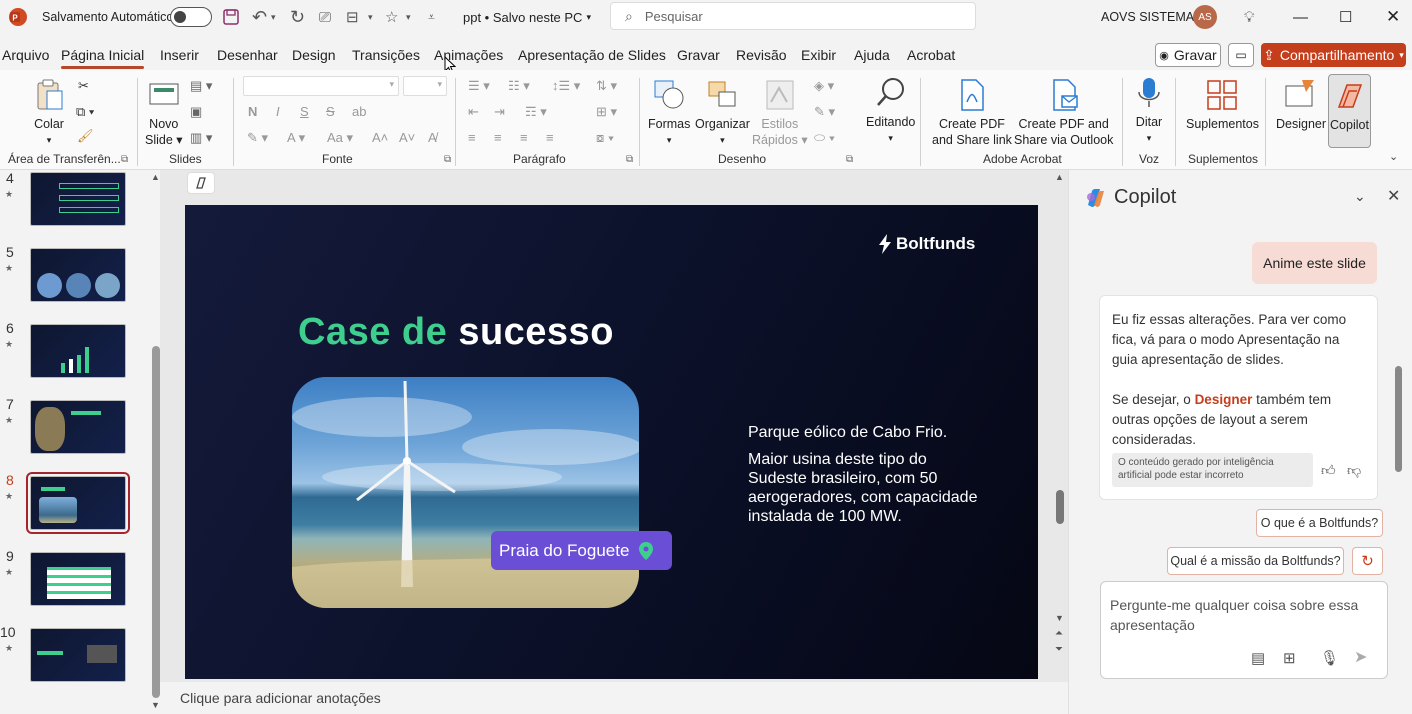 The height and width of the screenshot is (714, 1412). I want to click on send-icon: ➤, so click(1360, 658).